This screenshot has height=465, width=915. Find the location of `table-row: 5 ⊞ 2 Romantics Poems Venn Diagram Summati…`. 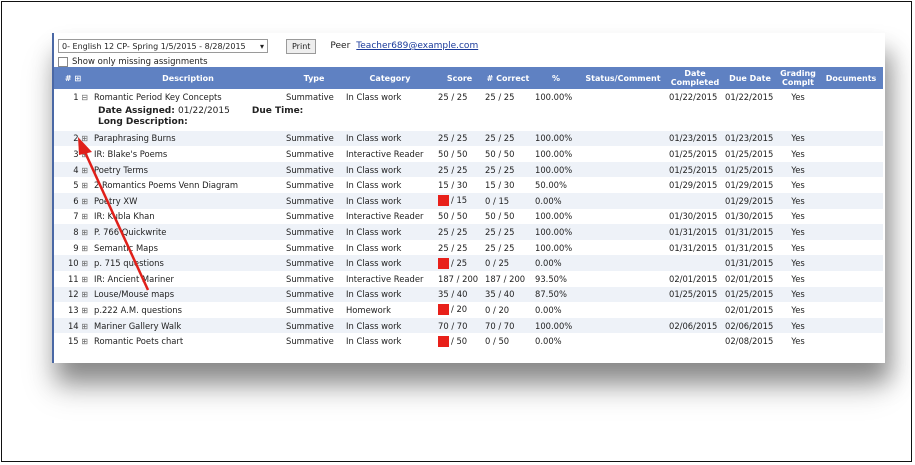

table-row: 5 ⊞ 2 Romantics Poems Venn Diagram Summati… is located at coordinates (468, 185).